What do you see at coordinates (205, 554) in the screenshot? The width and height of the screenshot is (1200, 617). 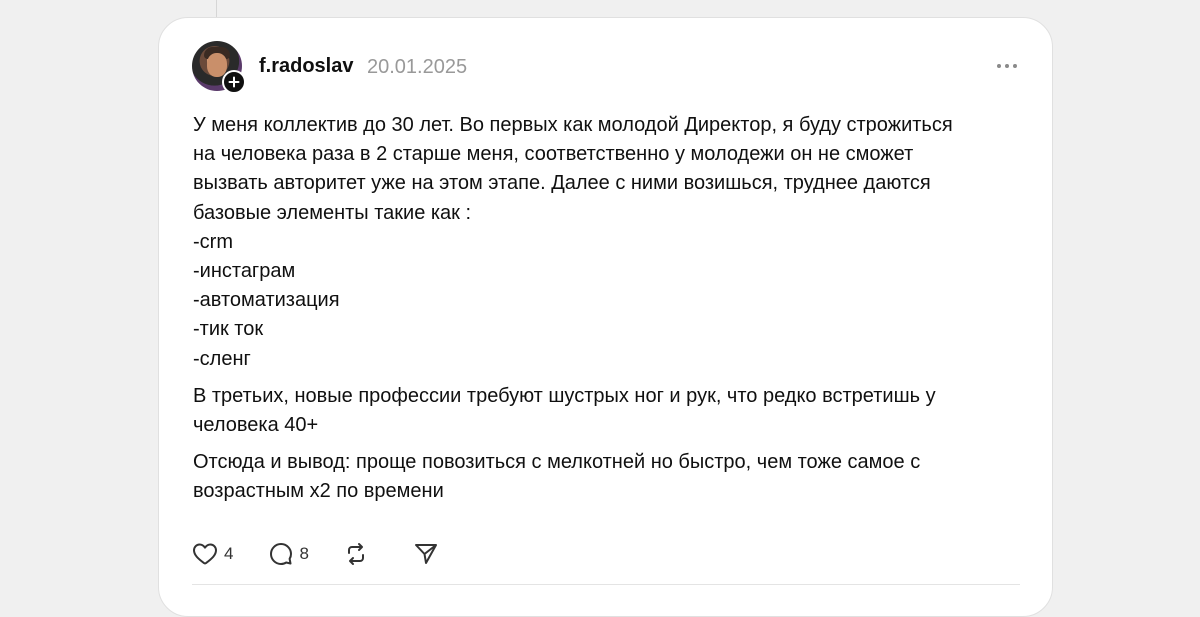 I see `heart-icon` at bounding box center [205, 554].